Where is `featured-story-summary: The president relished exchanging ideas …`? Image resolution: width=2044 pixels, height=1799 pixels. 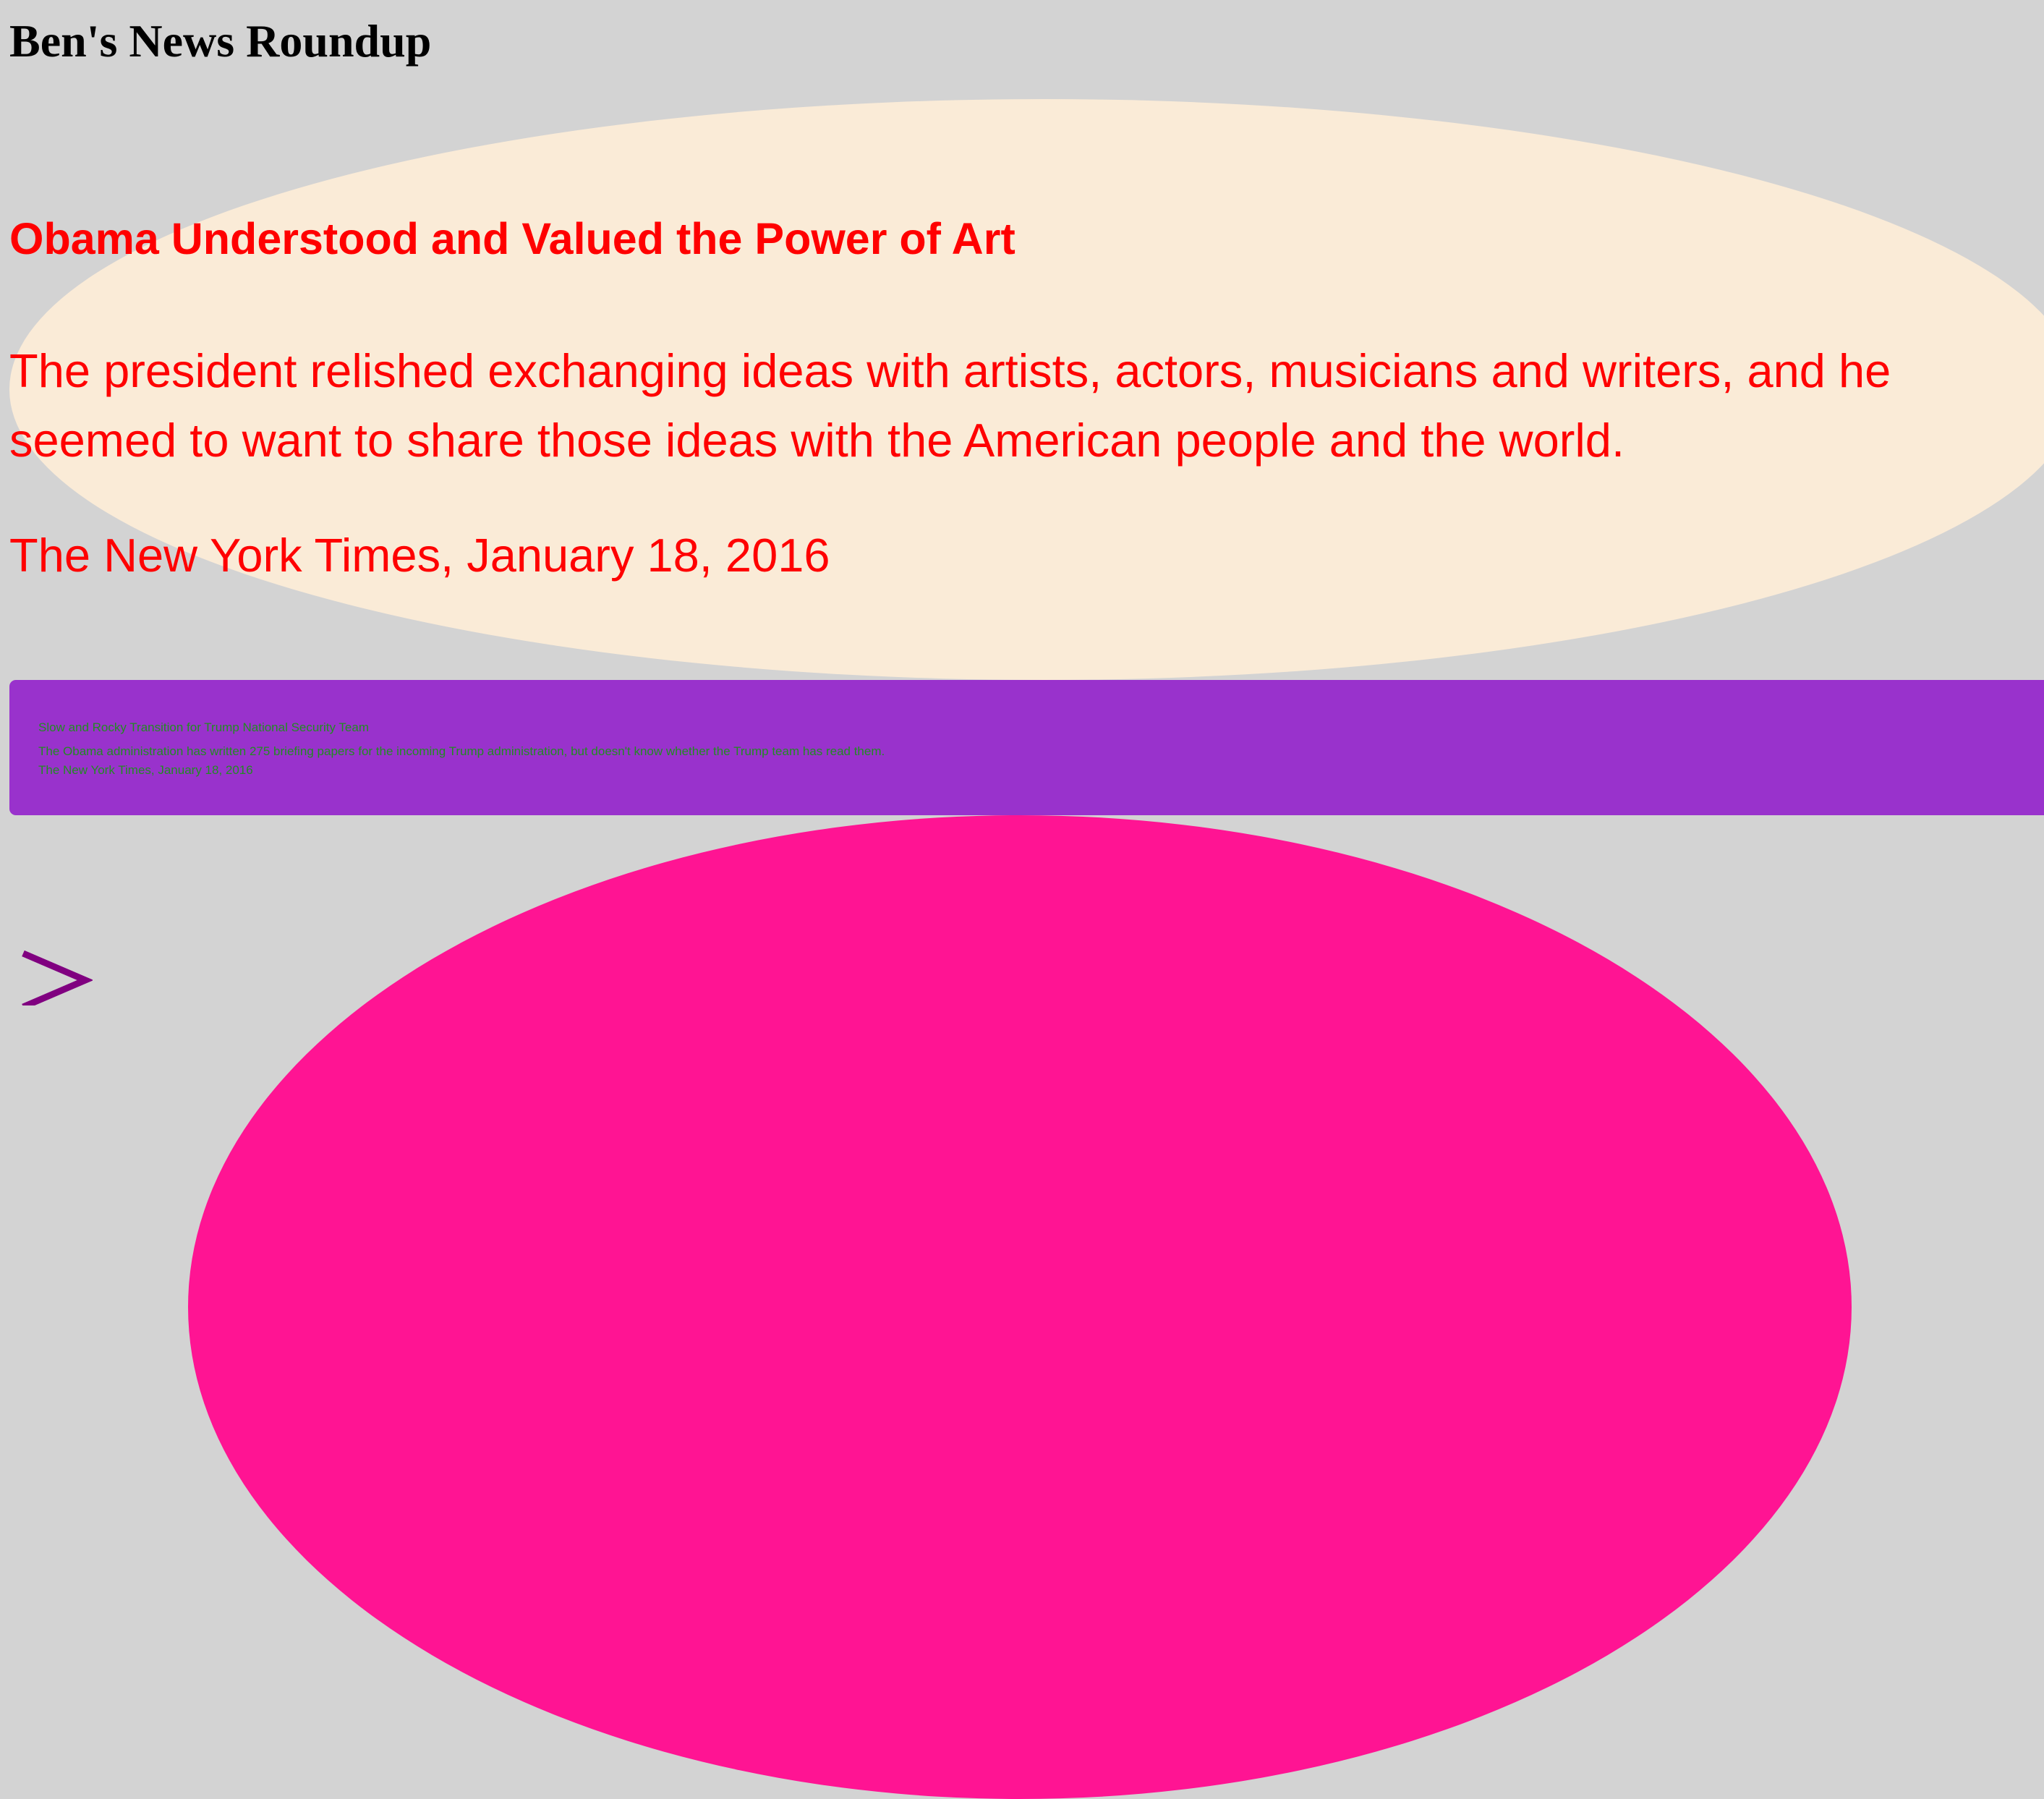 featured-story-summary: The president relished exchanging ideas … is located at coordinates (950, 405).